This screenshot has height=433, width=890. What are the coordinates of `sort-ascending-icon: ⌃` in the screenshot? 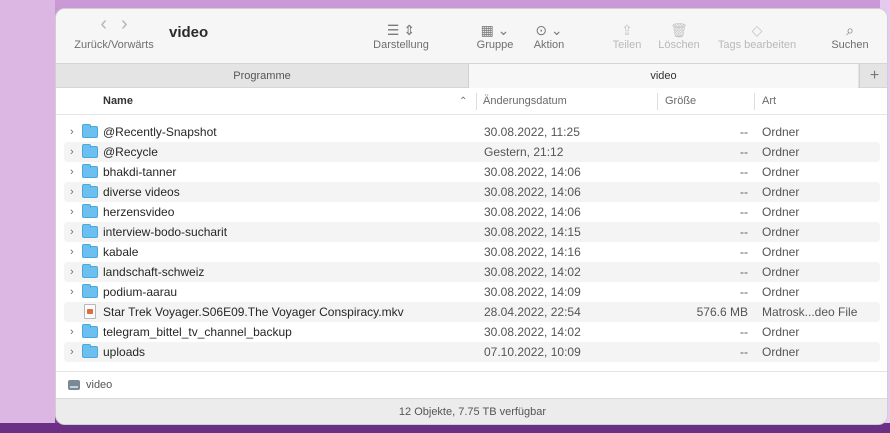 It's located at (463, 101).